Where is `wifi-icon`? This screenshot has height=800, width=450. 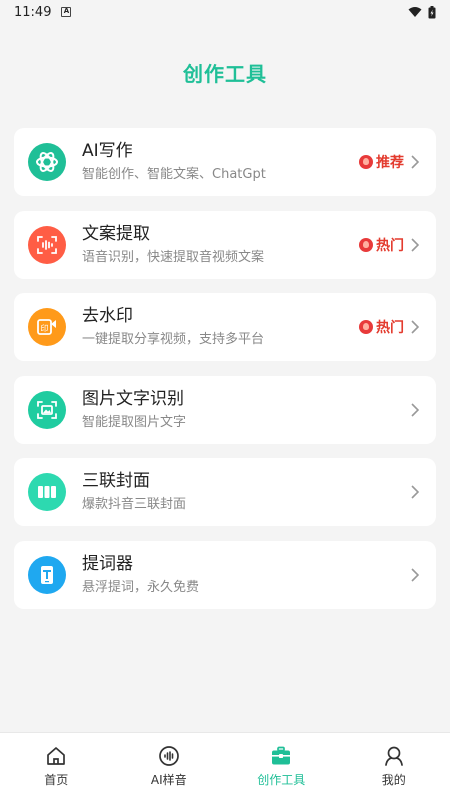 wifi-icon is located at coordinates (415, 12).